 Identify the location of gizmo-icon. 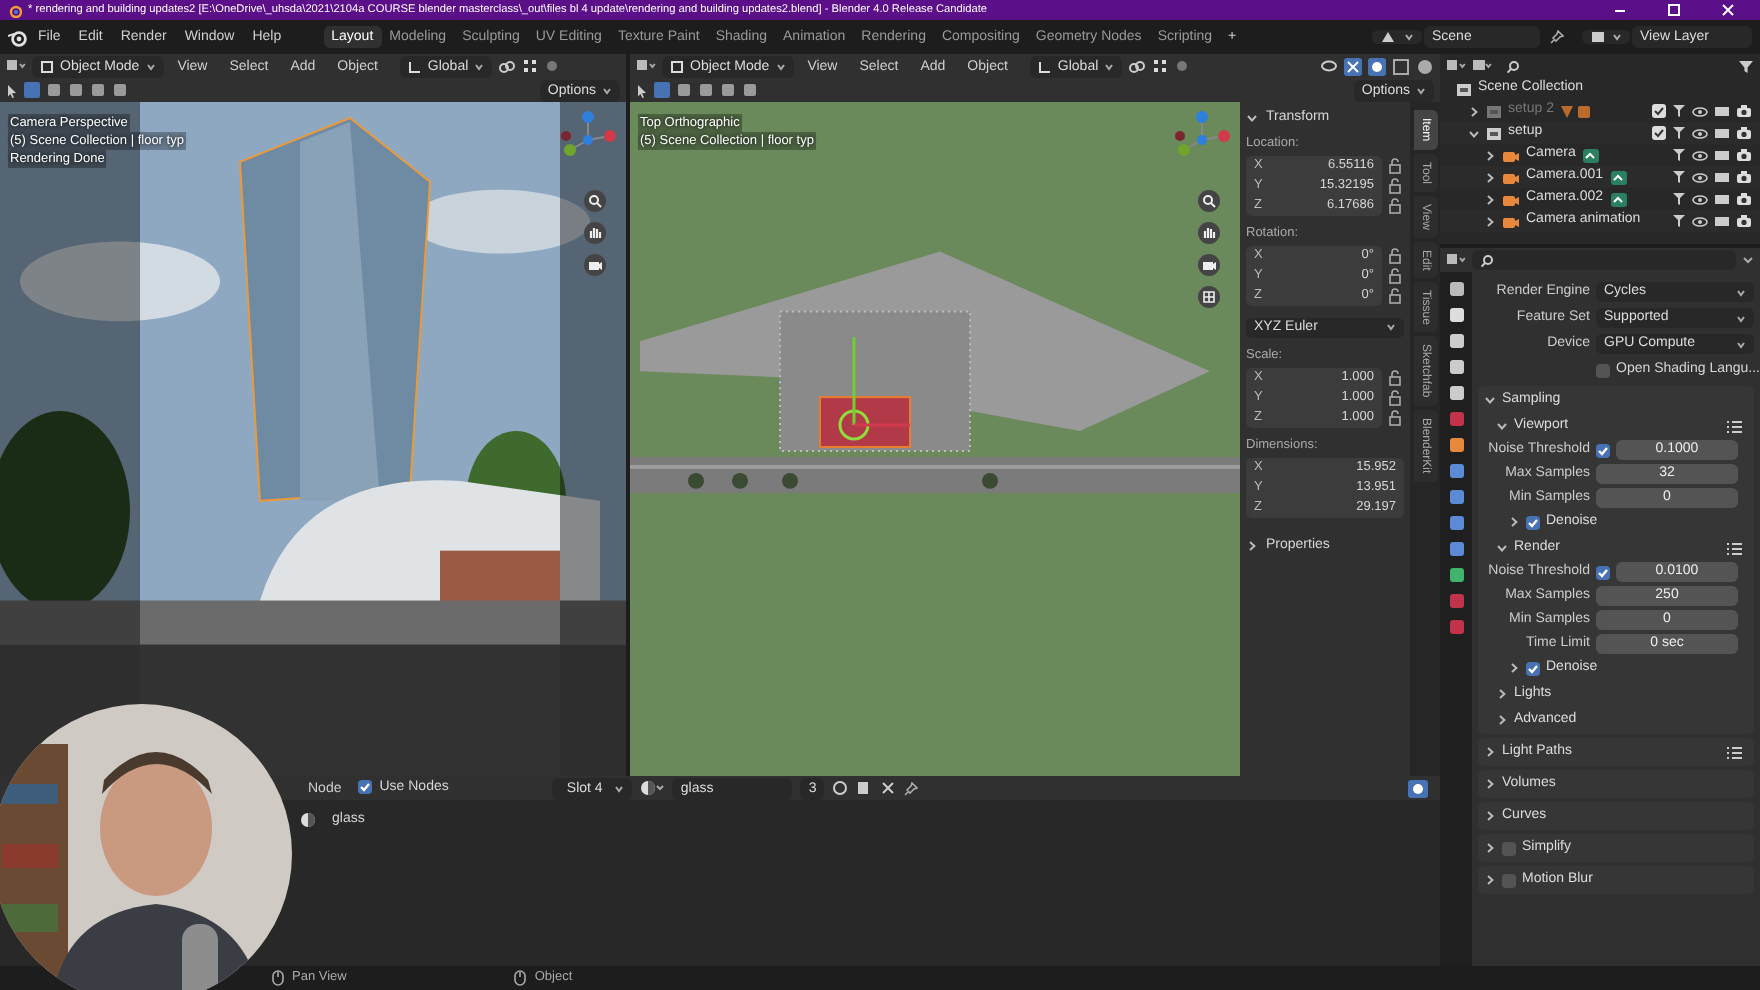
(1353, 66).